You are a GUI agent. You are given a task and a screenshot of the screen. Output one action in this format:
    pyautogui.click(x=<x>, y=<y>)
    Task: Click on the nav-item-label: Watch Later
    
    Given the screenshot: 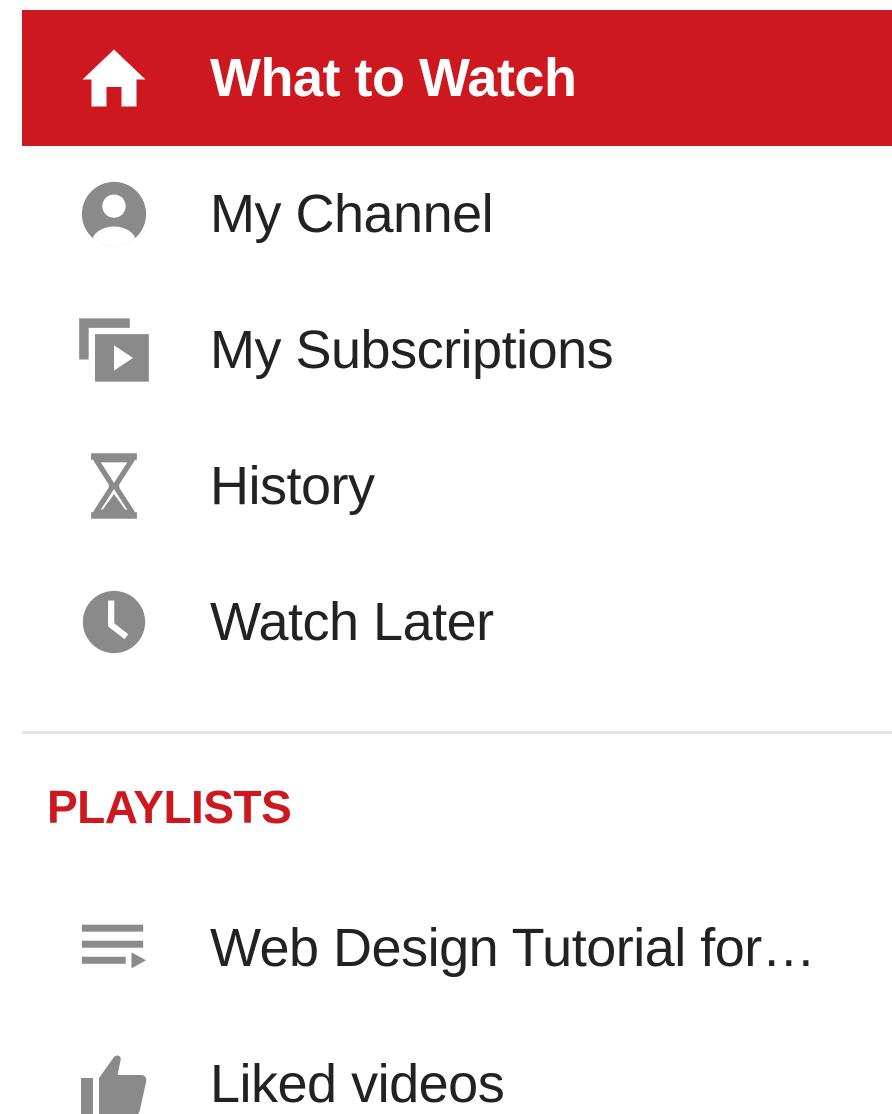 What is the action you would take?
    pyautogui.click(x=352, y=622)
    